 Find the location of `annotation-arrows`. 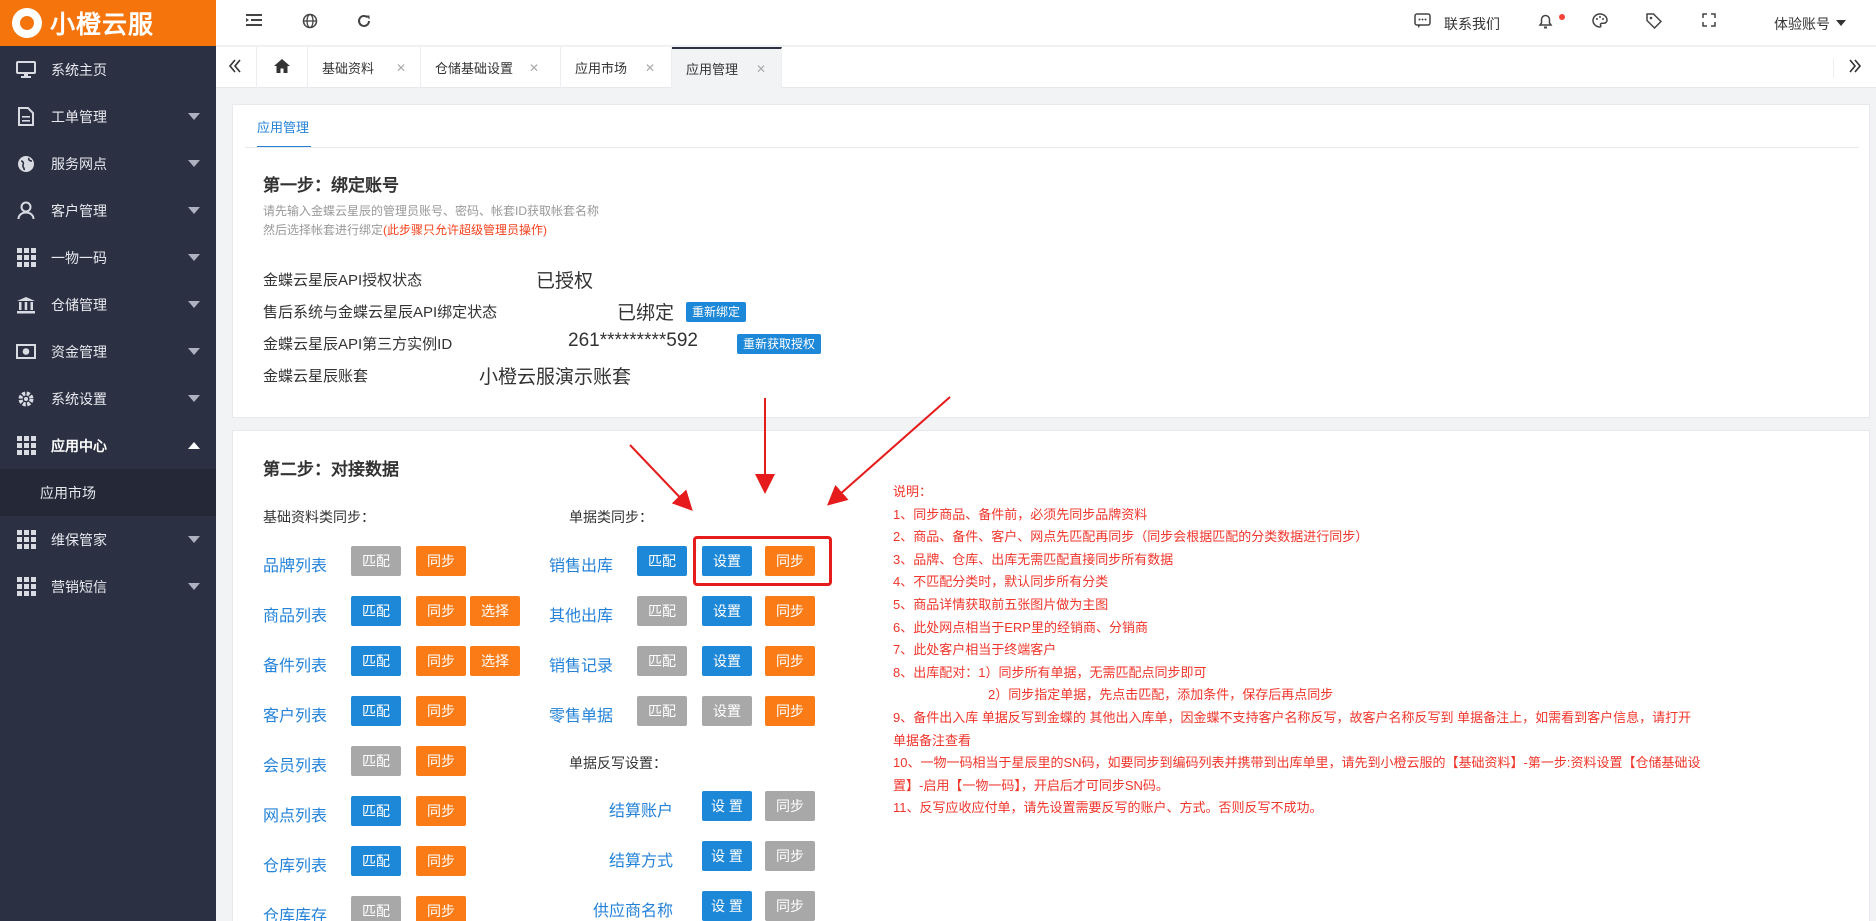

annotation-arrows is located at coordinates (790, 453).